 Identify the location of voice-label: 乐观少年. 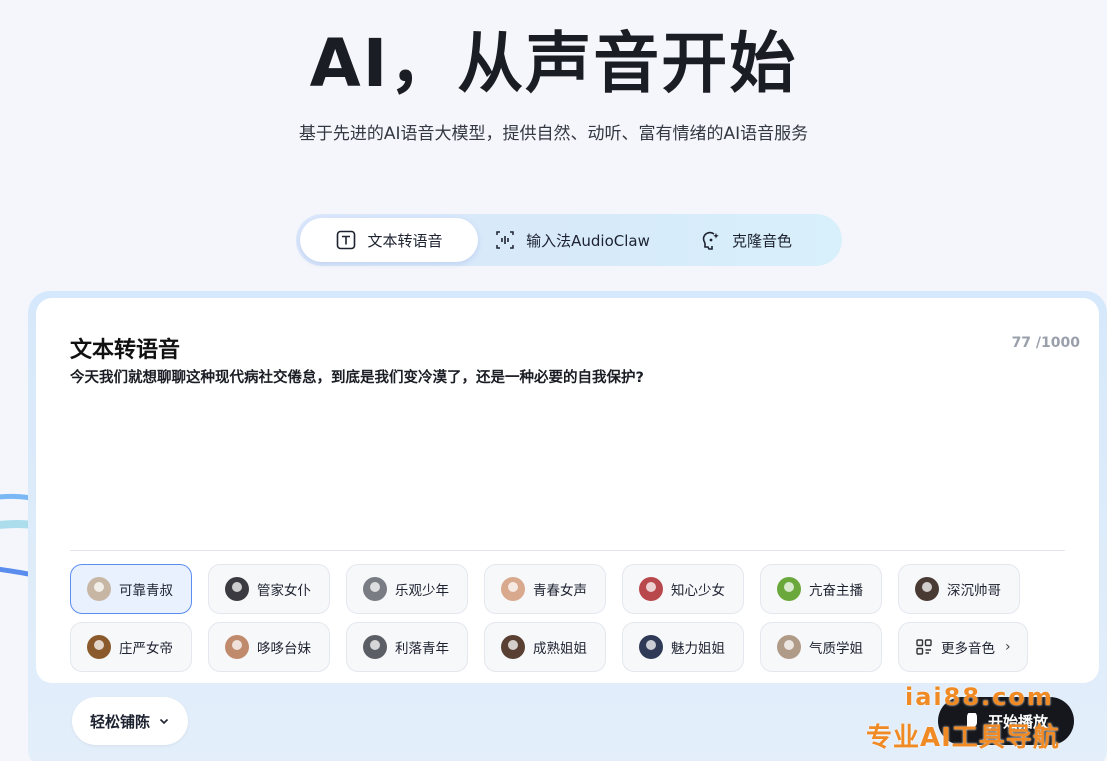
(422, 591).